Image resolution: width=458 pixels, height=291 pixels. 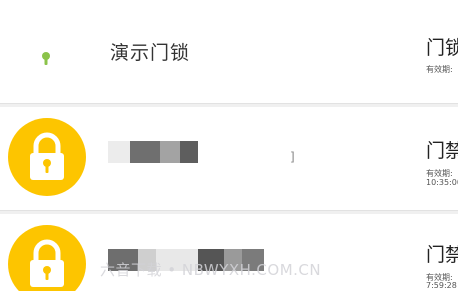 I want to click on validity-label: 有效期:, so click(x=439, y=69).